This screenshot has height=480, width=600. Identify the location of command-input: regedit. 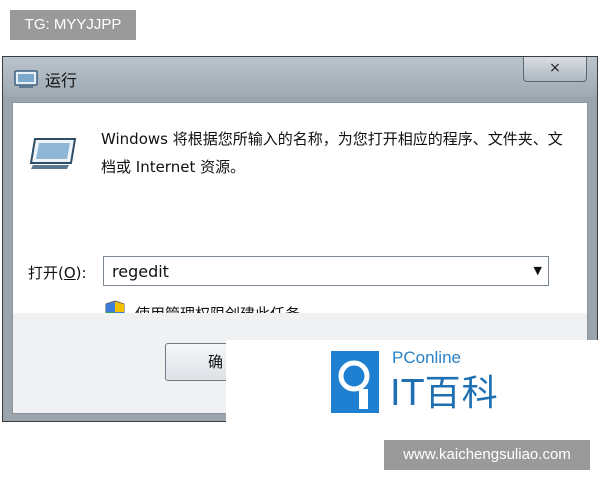
(140, 271).